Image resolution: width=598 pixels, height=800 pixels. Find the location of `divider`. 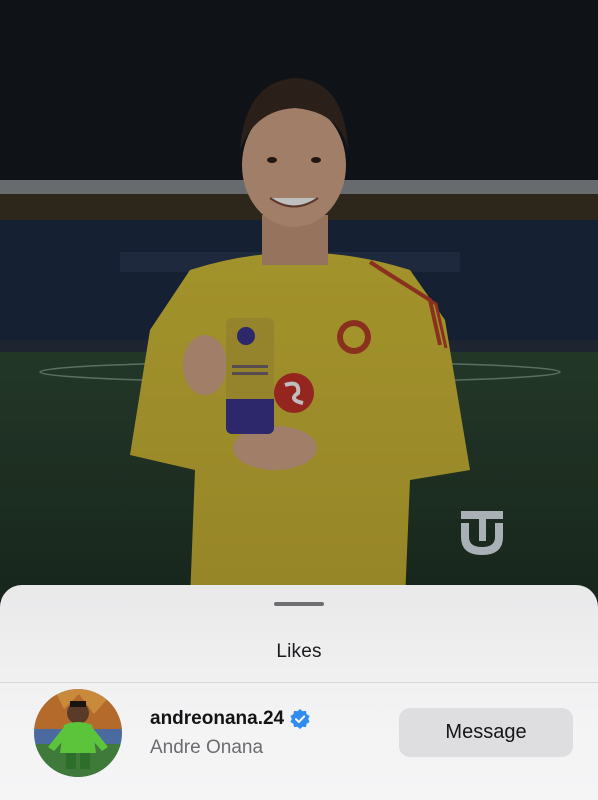

divider is located at coordinates (299, 682).